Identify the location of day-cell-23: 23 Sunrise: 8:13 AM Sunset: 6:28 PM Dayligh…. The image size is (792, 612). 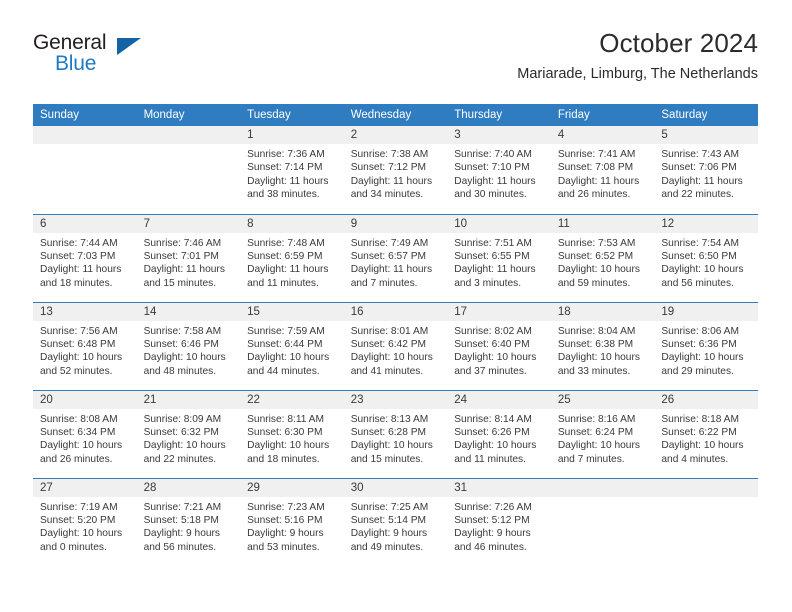
(395, 433).